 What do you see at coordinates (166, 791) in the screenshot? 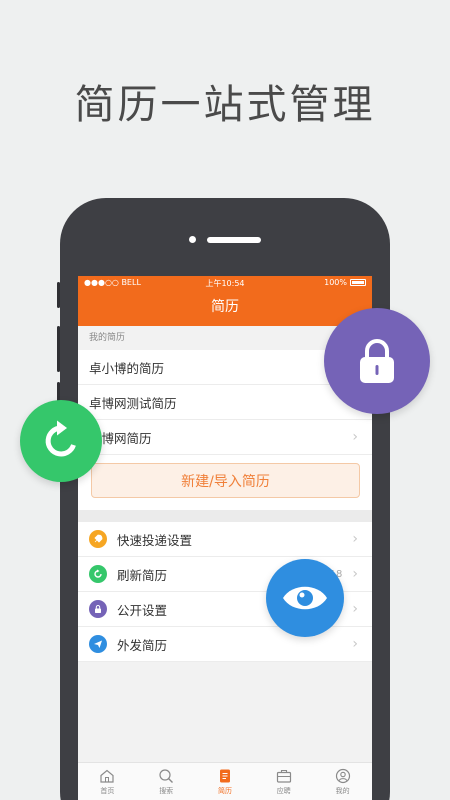
I see `tab-label: 搜索` at bounding box center [166, 791].